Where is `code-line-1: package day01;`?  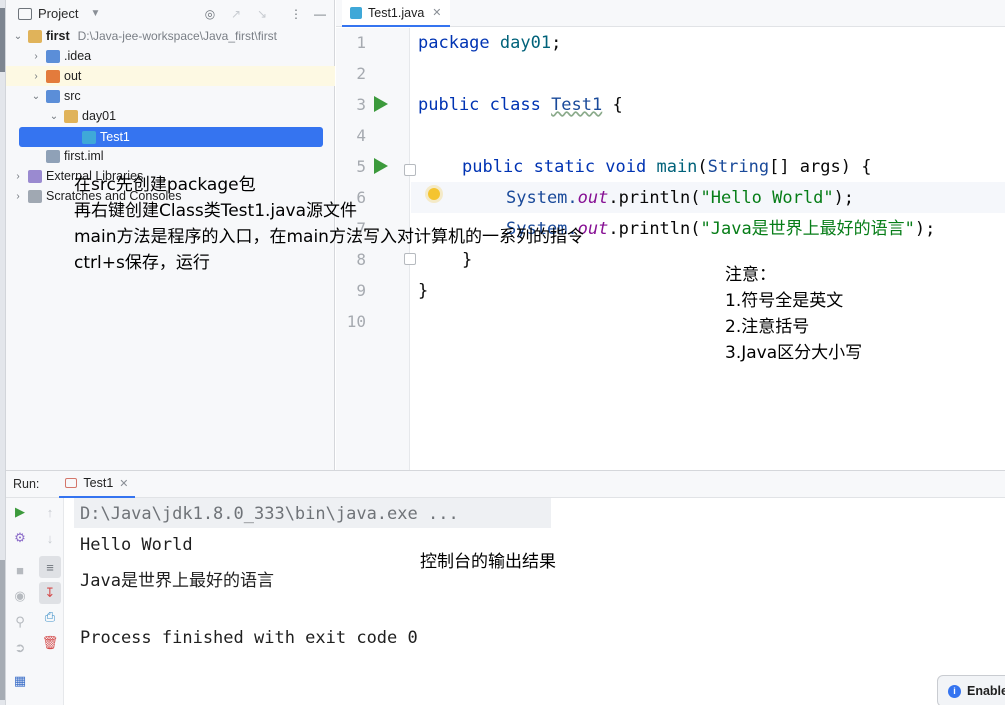 code-line-1: package day01; is located at coordinates (490, 43).